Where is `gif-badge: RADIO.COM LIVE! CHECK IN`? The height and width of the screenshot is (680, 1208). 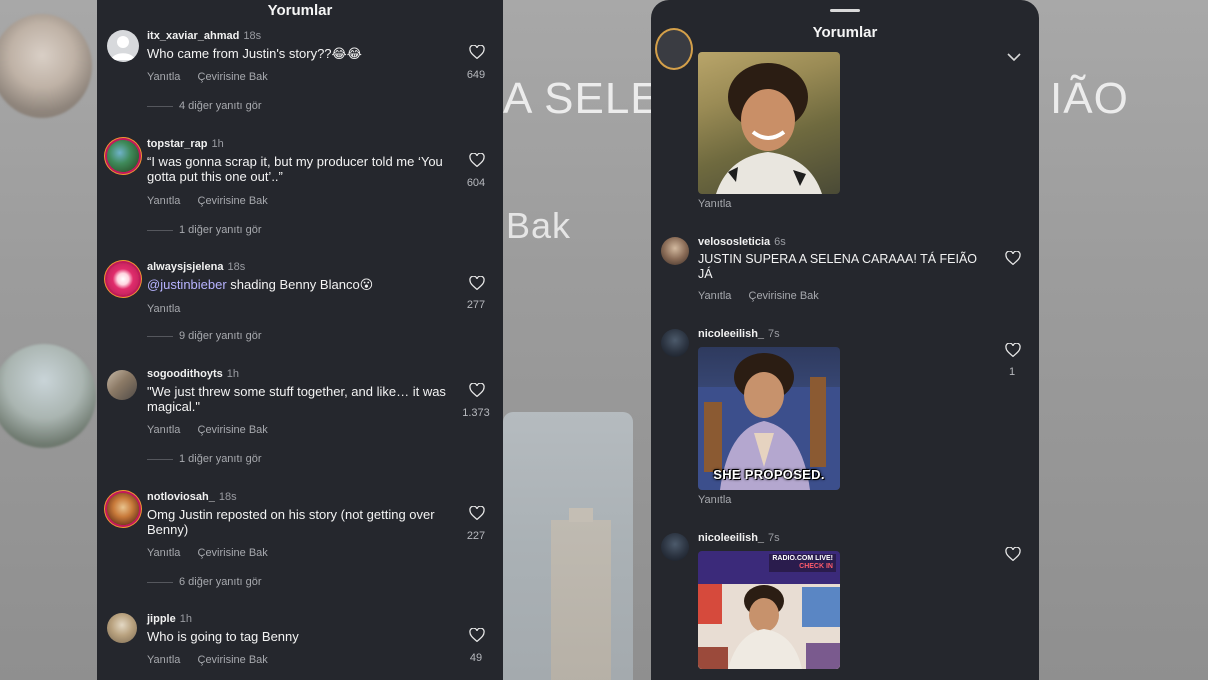 gif-badge: RADIO.COM LIVE! CHECK IN is located at coordinates (802, 563).